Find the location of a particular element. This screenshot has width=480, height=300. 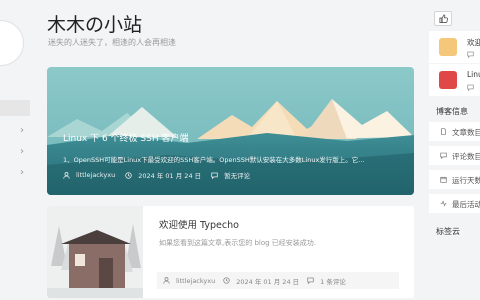

post-title: 欢迎使用 Typecho is located at coordinates (199, 224).